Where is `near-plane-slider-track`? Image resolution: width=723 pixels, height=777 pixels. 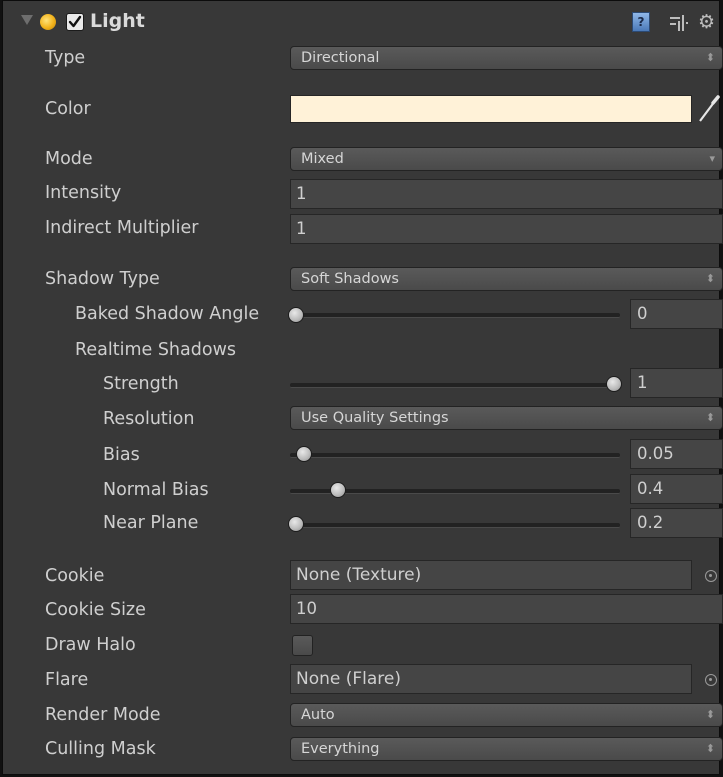
near-plane-slider-track is located at coordinates (455, 525).